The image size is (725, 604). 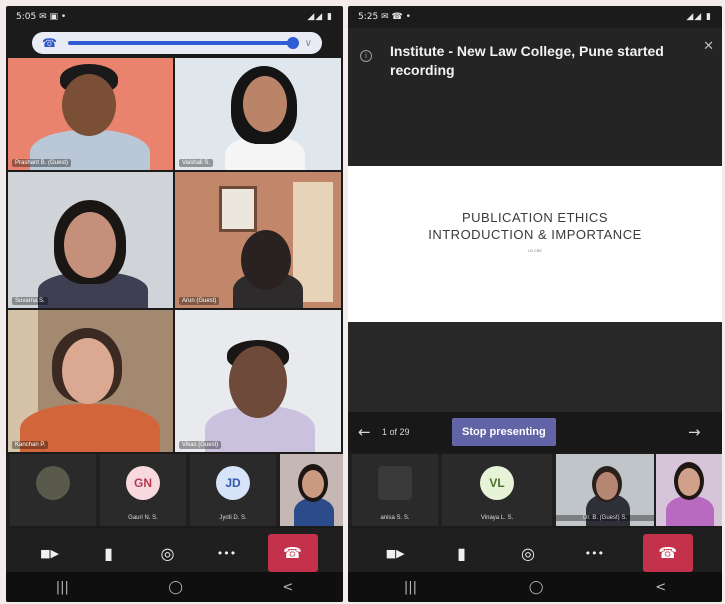 What do you see at coordinates (497, 483) in the screenshot?
I see `avatar: VL` at bounding box center [497, 483].